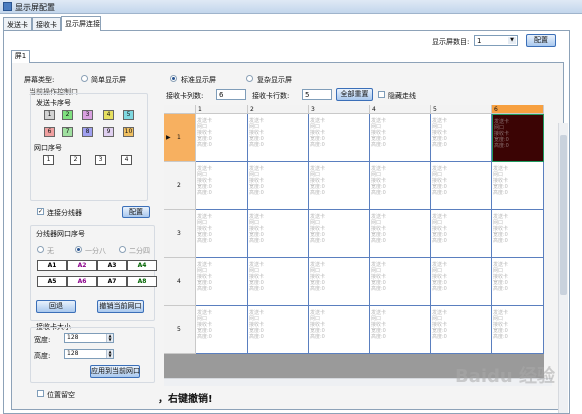  What do you see at coordinates (40, 211) in the screenshot?
I see `splitter-checkbox: ✓` at bounding box center [40, 211].